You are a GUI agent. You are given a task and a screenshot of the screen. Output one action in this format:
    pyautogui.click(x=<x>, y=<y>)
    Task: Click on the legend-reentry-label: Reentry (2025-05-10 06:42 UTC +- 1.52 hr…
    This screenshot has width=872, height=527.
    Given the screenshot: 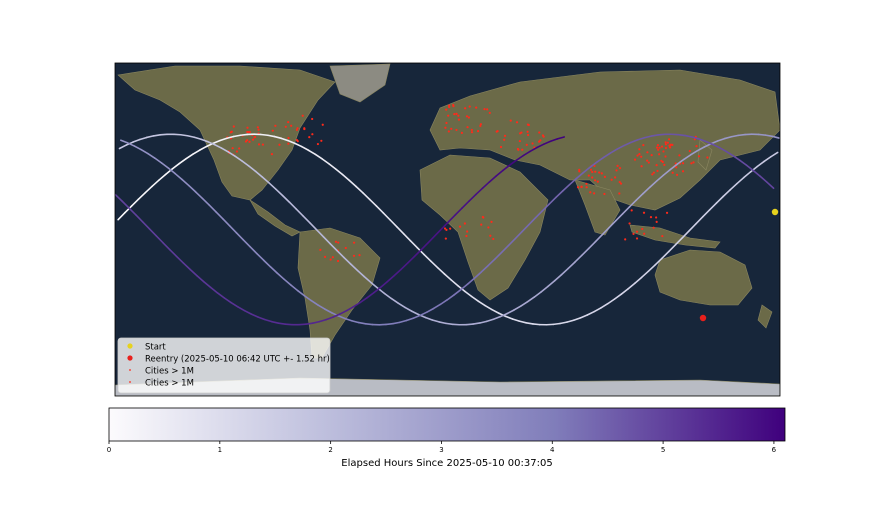 What is the action you would take?
    pyautogui.click(x=237, y=360)
    